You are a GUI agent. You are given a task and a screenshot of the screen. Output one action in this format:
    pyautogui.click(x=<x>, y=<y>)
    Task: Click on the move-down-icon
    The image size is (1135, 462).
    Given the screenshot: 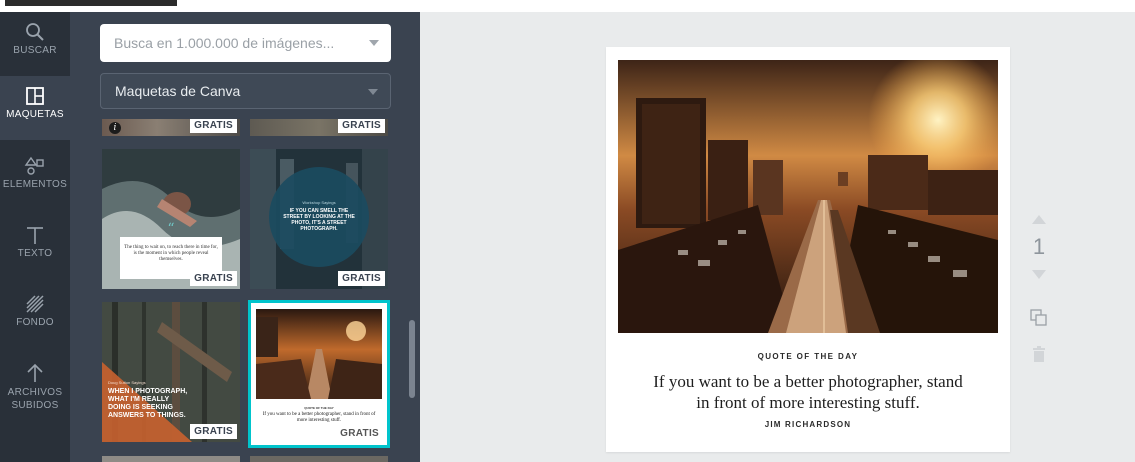 What is the action you would take?
    pyautogui.click(x=1039, y=274)
    